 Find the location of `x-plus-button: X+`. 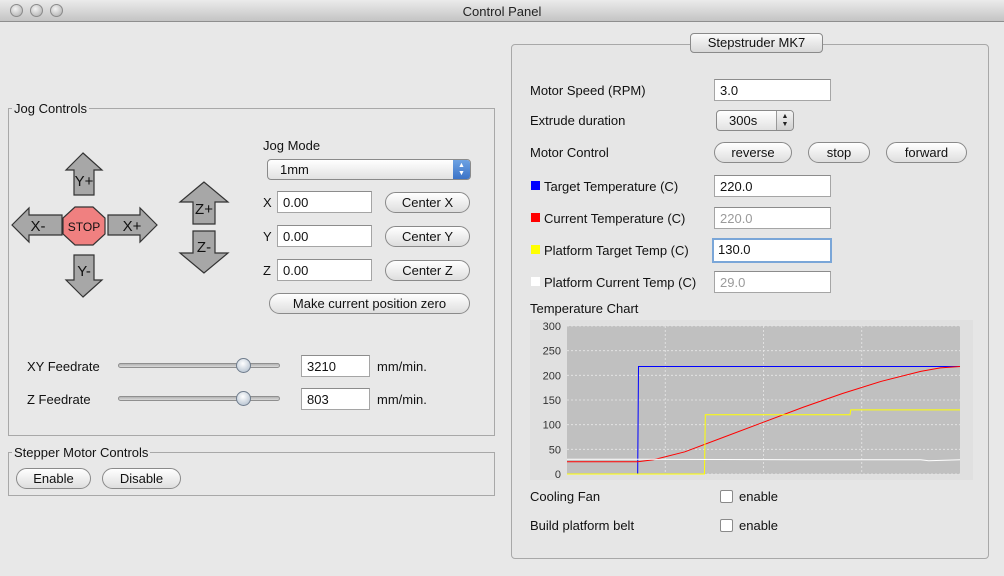

x-plus-button: X+ is located at coordinates (132, 225).